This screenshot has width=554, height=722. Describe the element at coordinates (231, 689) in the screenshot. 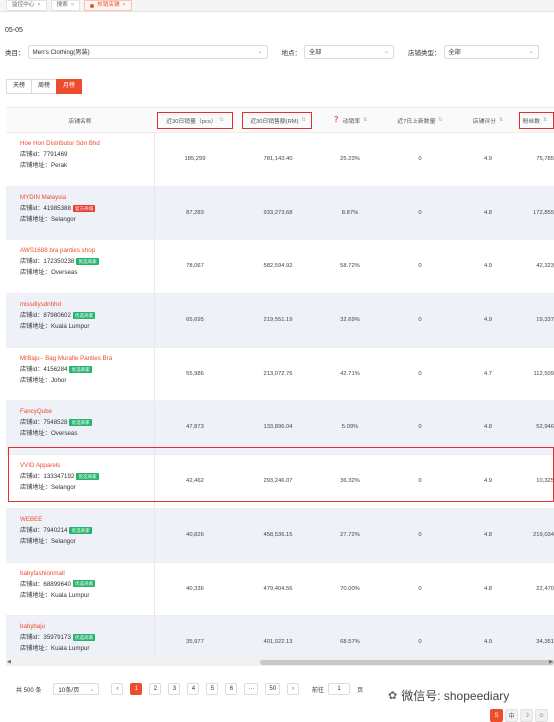

I see `page-number-button: 6` at that location.